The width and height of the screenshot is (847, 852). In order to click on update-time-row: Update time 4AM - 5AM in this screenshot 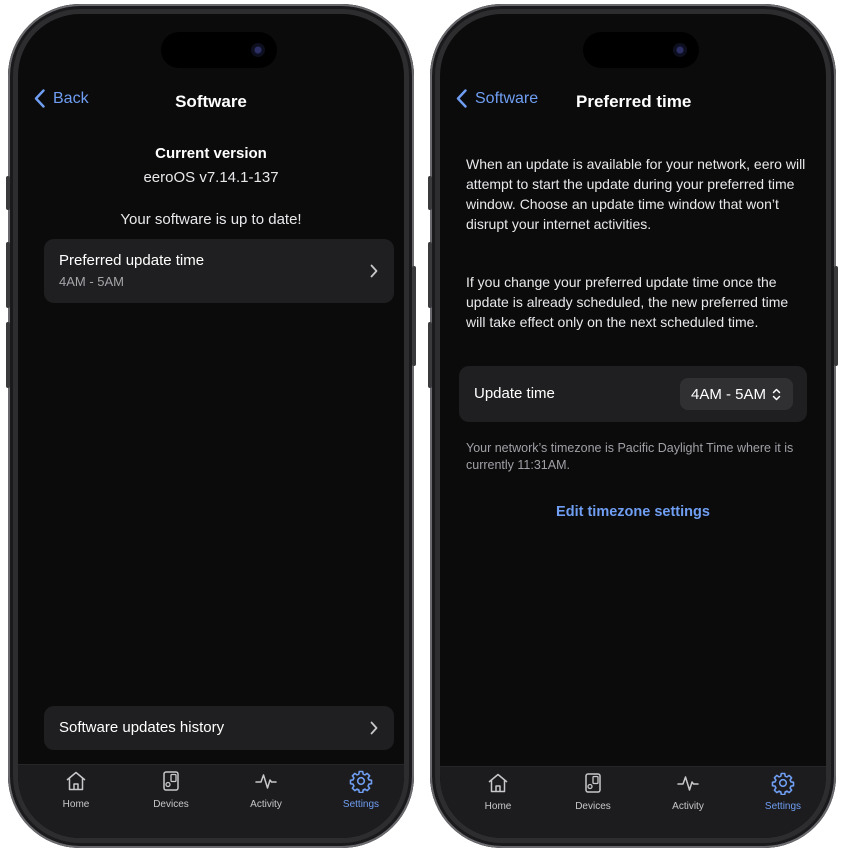, I will do `click(633, 394)`.